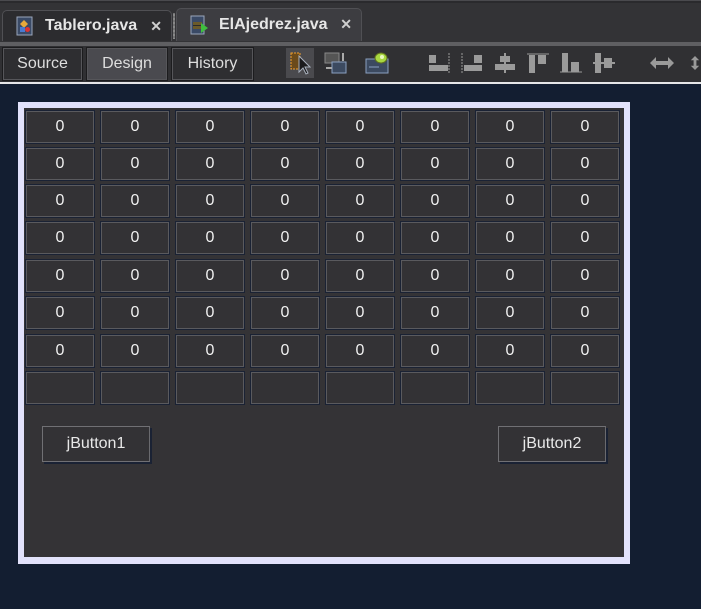 This screenshot has width=701, height=609. I want to click on resize-vertical-icon, so click(695, 63).